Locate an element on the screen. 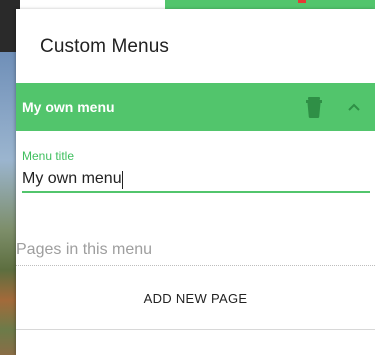 The height and width of the screenshot is (355, 375). delete-menu-button is located at coordinates (314, 107).